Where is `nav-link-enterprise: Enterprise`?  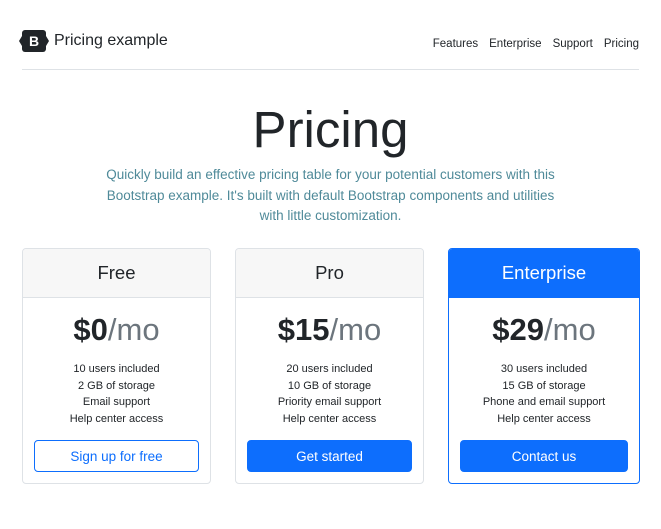
nav-link-enterprise: Enterprise is located at coordinates (515, 44).